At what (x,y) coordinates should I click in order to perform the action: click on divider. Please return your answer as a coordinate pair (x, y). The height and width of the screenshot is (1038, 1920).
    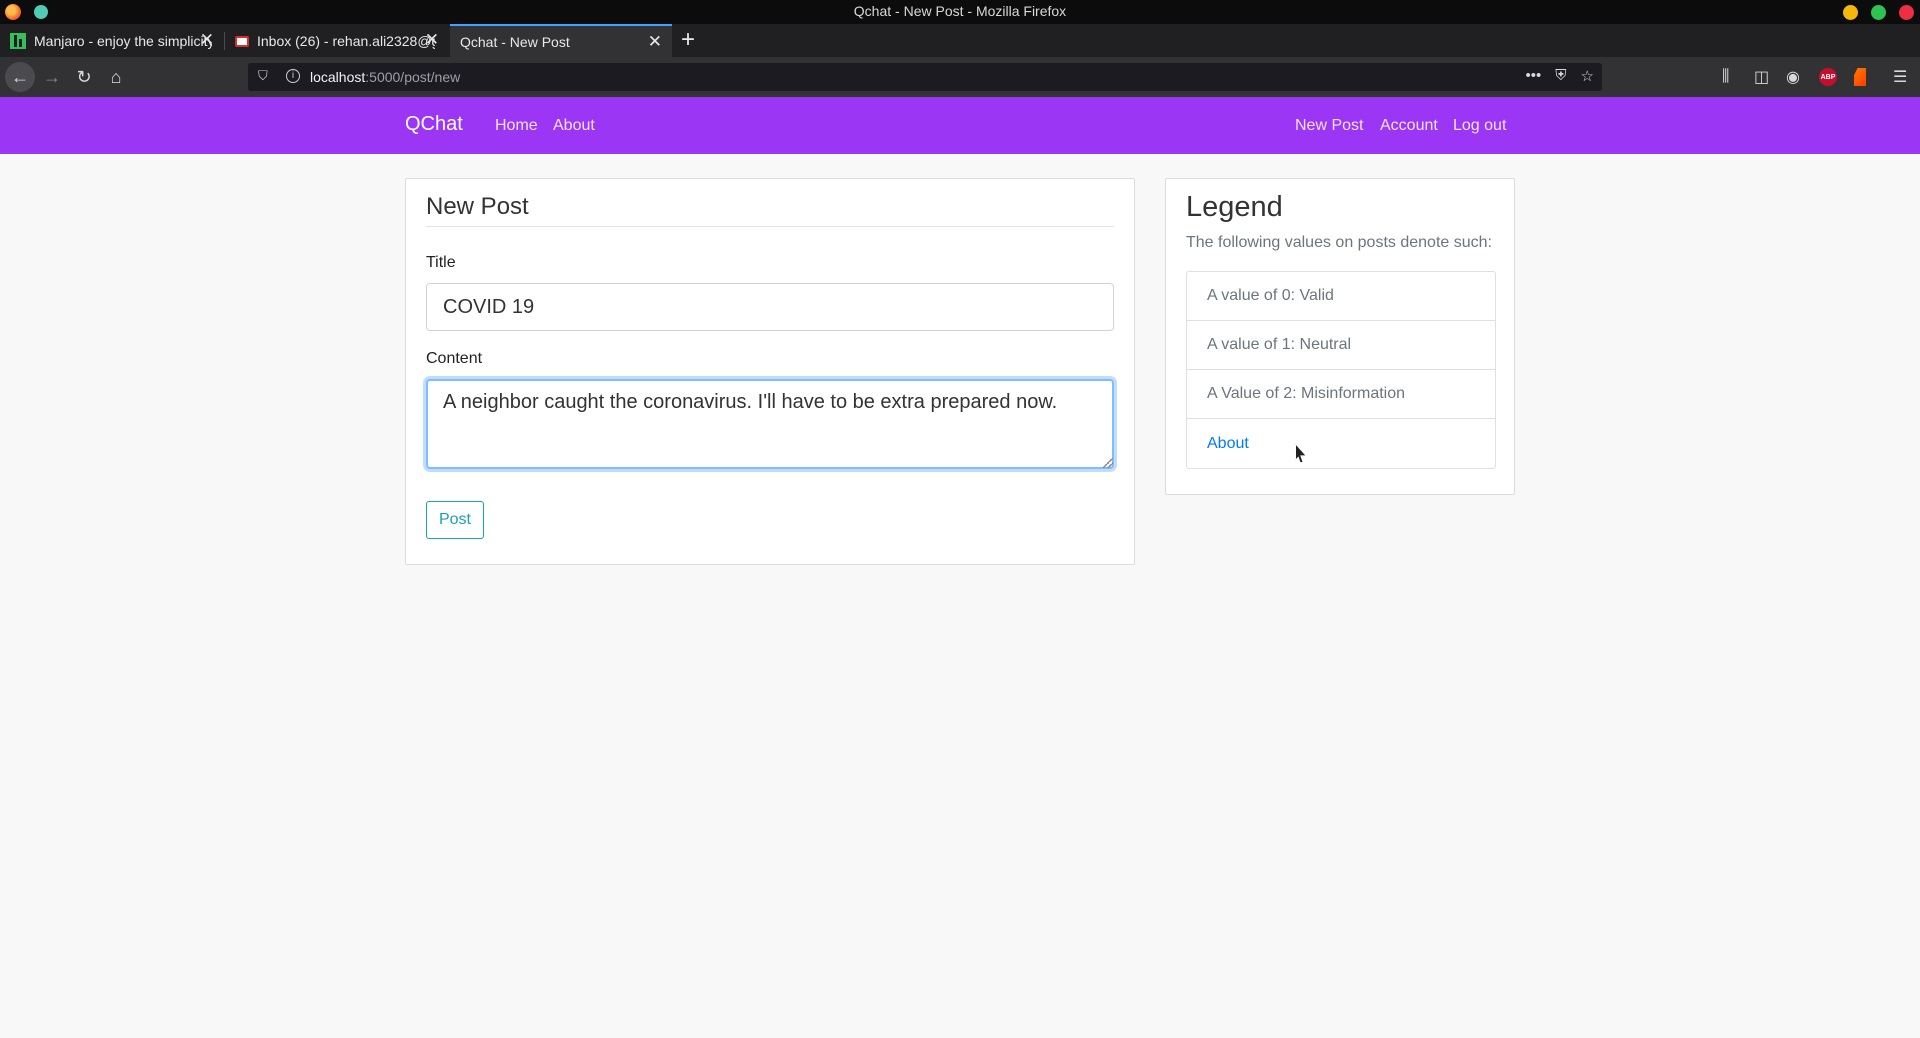
    Looking at the image, I should click on (770, 226).